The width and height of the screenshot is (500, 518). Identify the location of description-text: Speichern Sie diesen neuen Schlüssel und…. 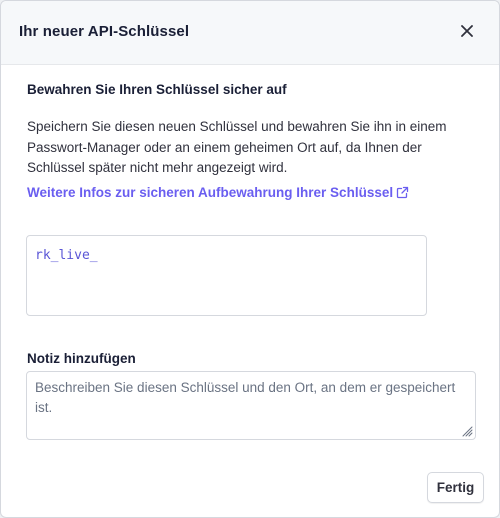
(237, 147).